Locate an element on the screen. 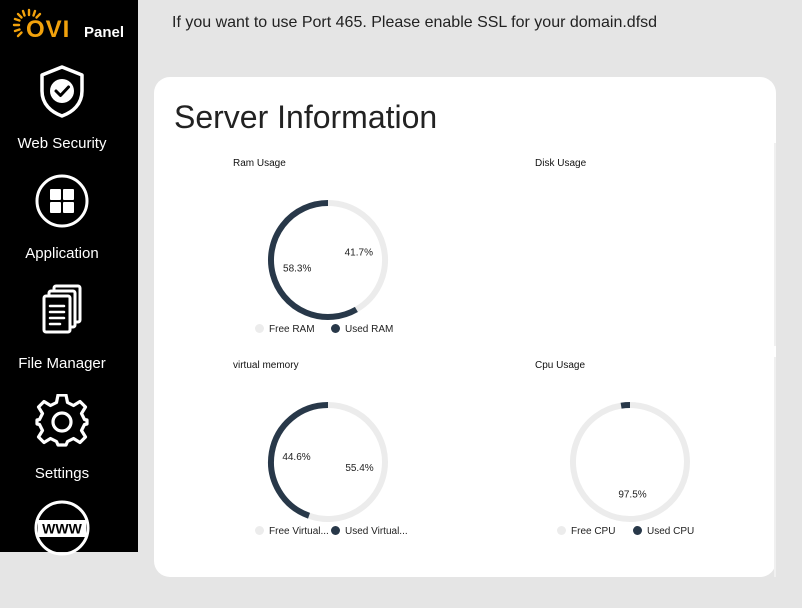 The width and height of the screenshot is (802, 608). legend-item: Used CPU is located at coordinates (663, 531).